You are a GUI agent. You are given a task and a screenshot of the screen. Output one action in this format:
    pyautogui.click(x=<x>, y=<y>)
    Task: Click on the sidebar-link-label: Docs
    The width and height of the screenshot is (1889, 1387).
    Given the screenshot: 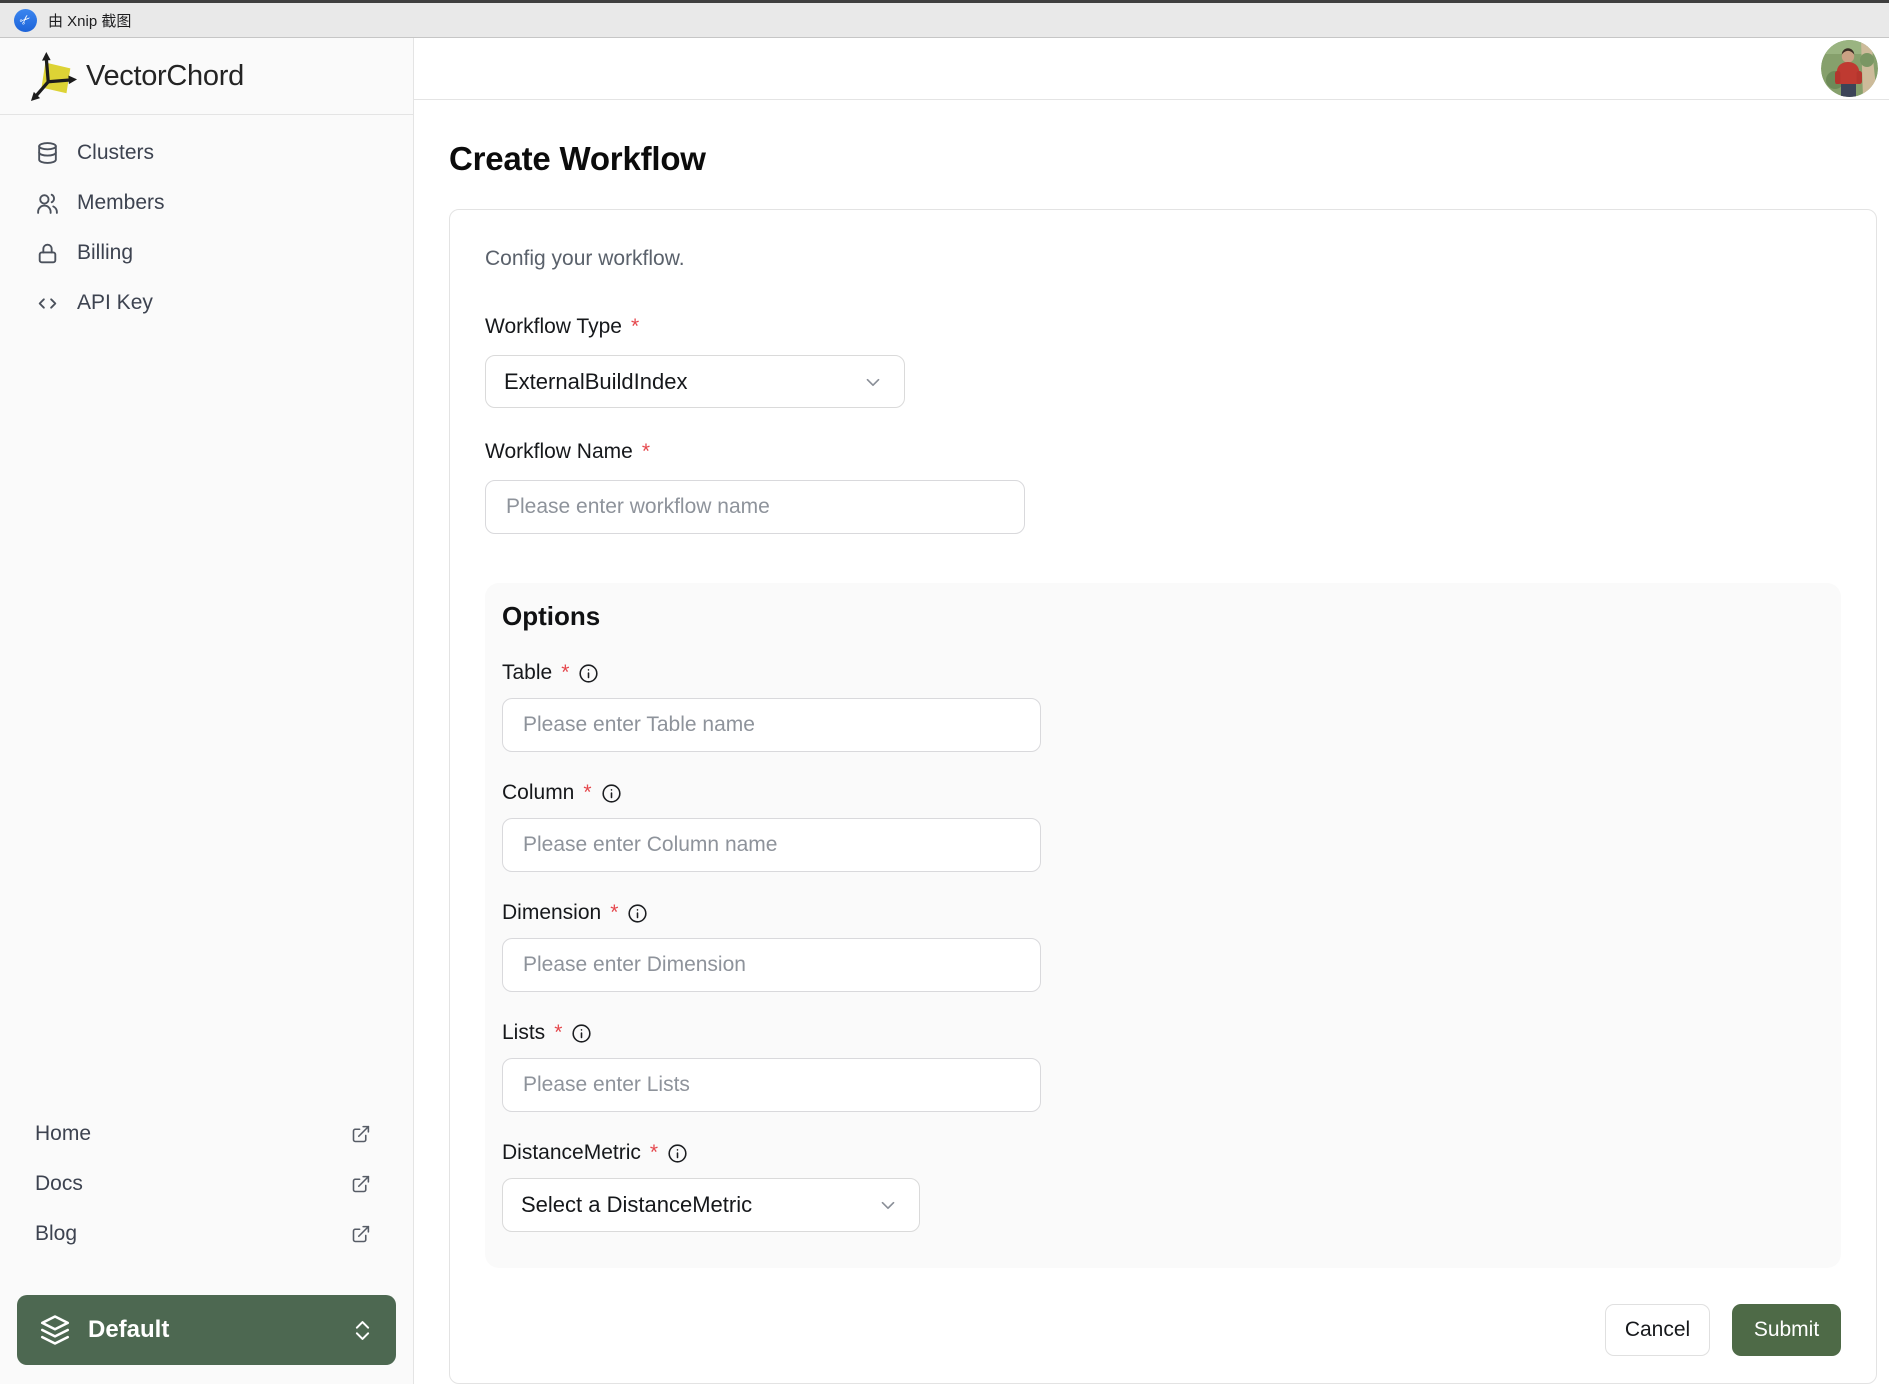 What is the action you would take?
    pyautogui.click(x=59, y=1183)
    